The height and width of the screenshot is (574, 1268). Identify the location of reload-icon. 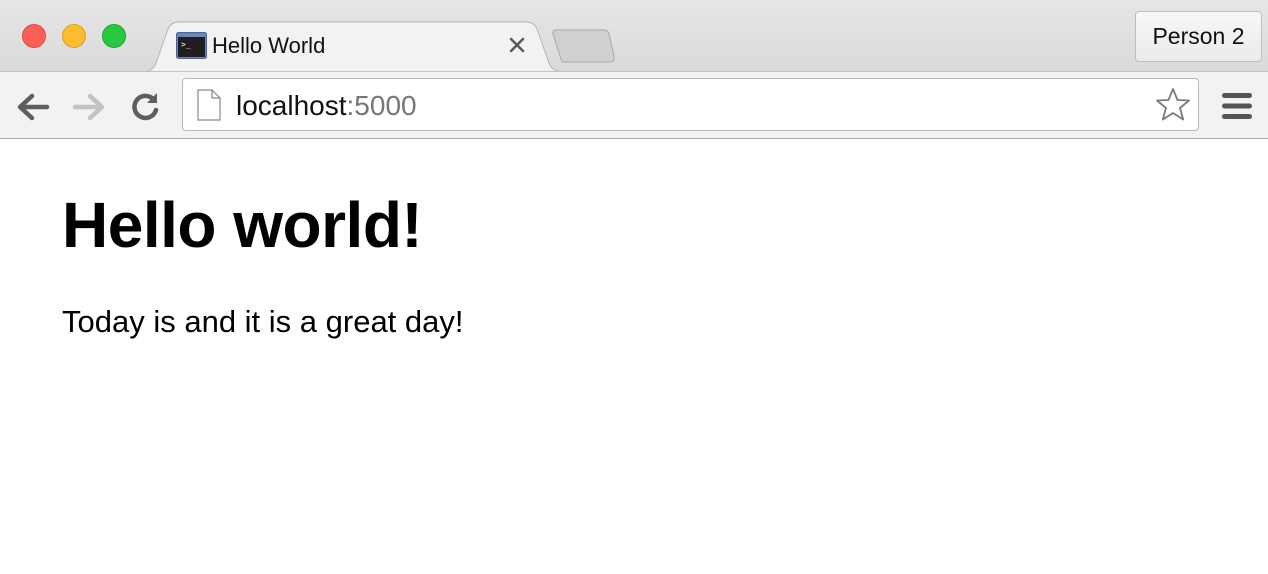
(145, 107).